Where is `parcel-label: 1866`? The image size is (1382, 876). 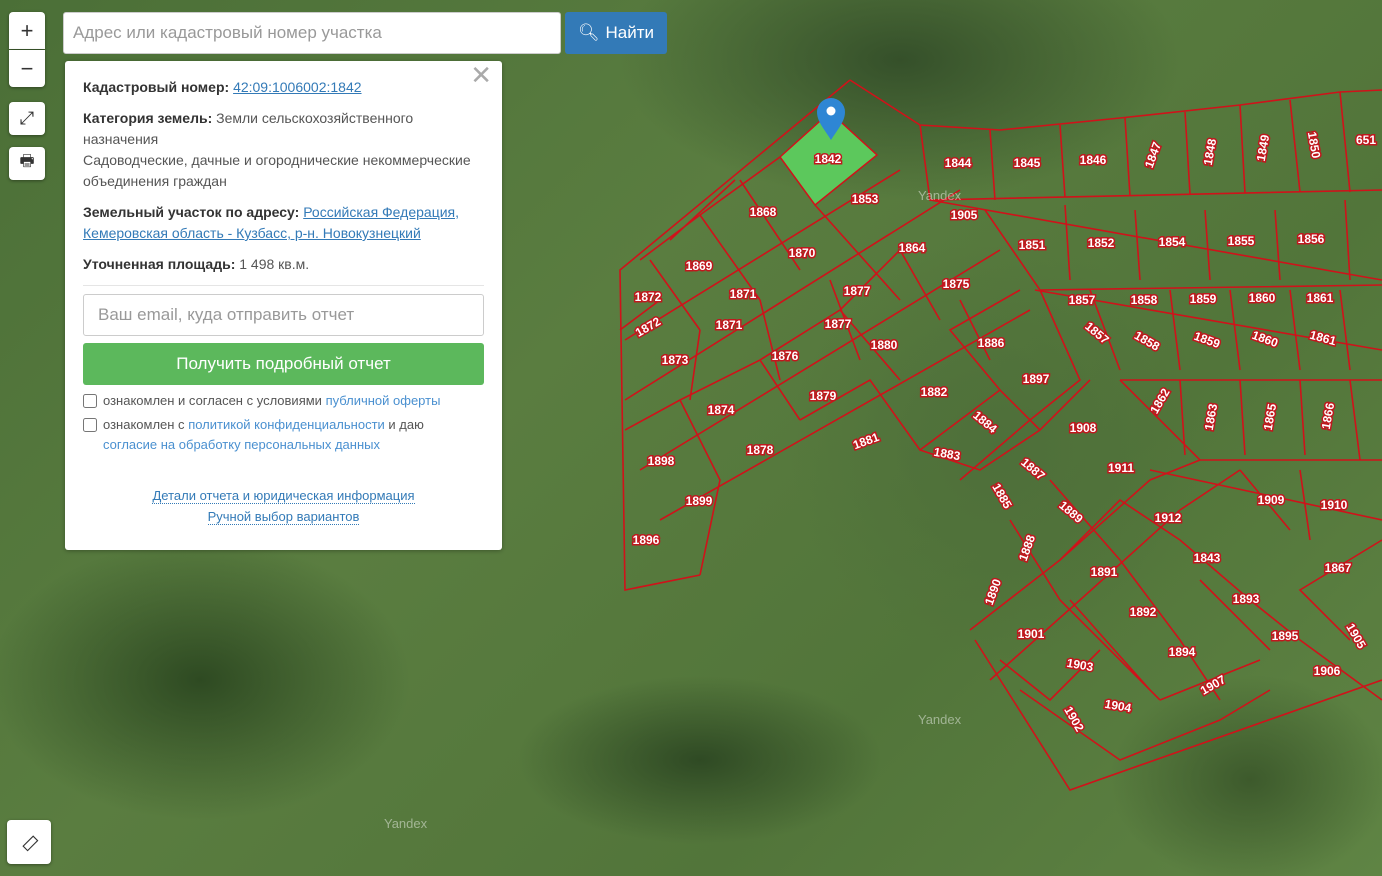
parcel-label: 1866 is located at coordinates (1327, 416).